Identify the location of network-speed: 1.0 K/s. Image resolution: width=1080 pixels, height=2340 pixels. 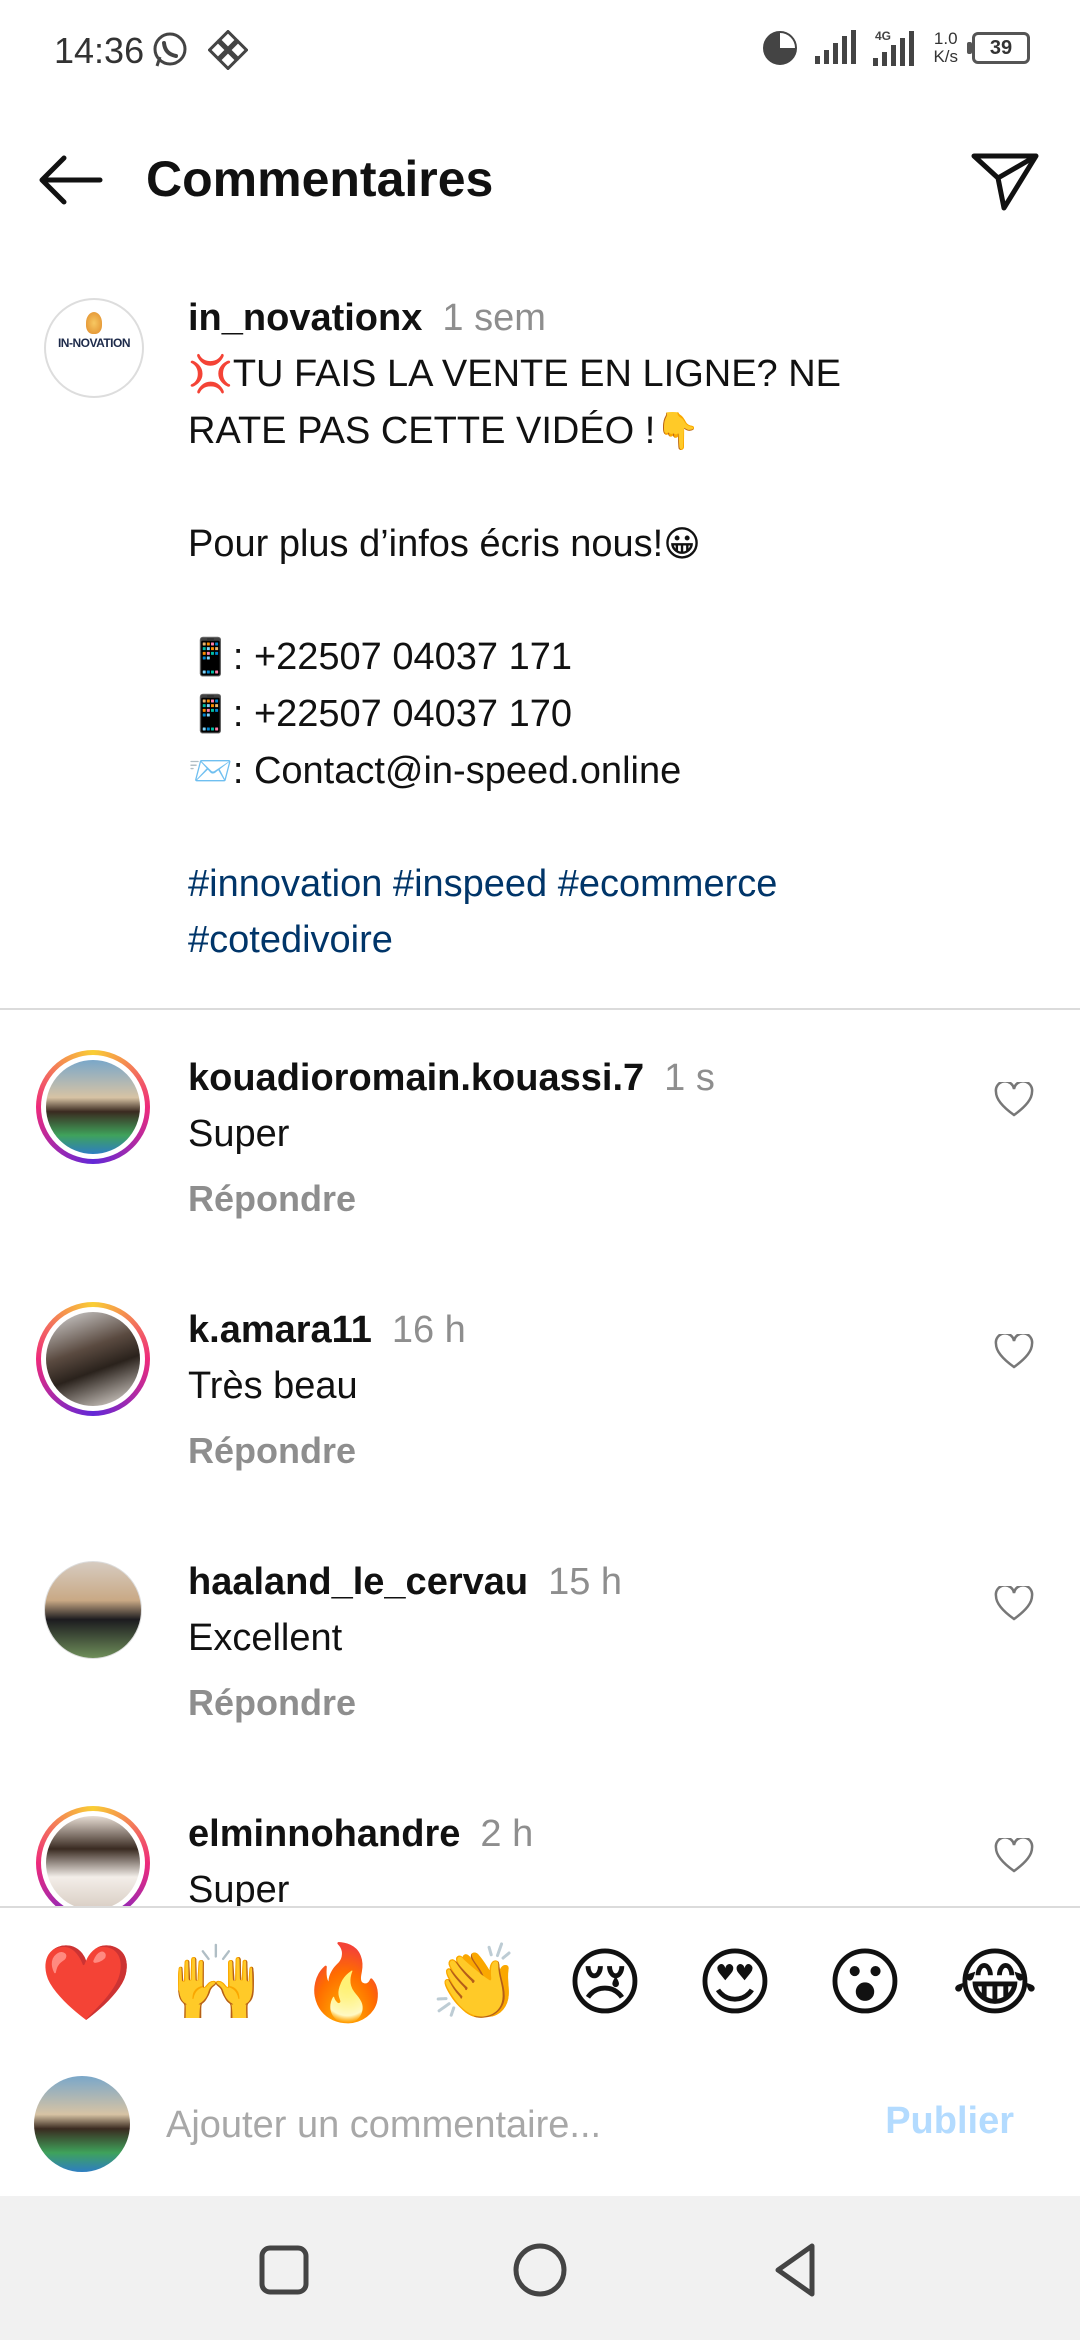
(945, 48).